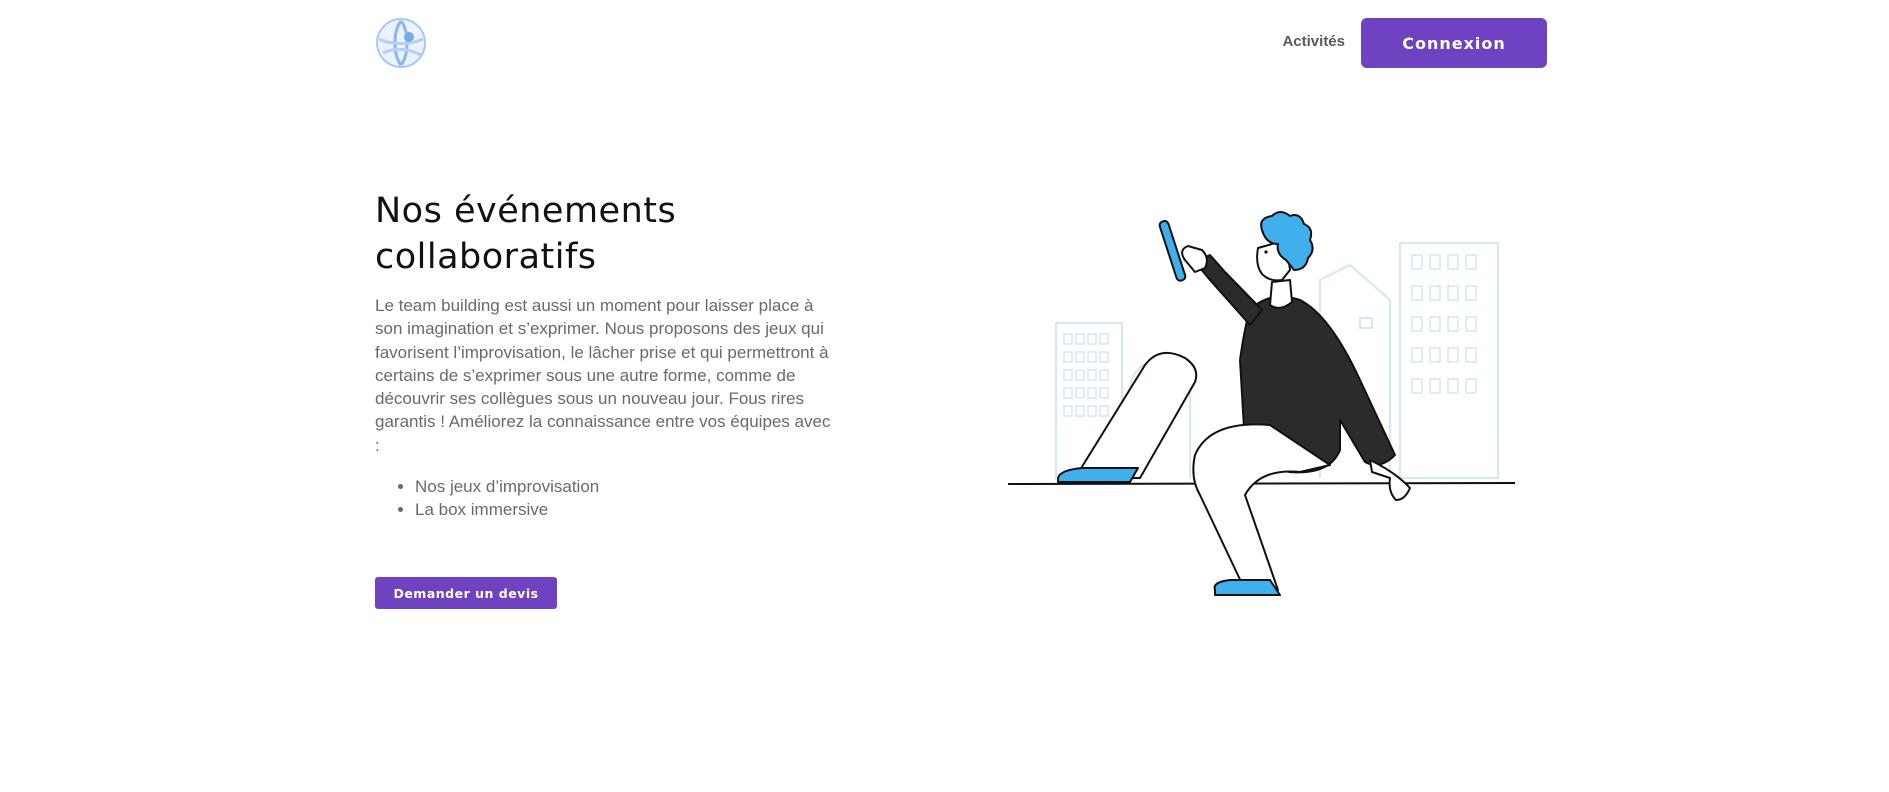 This screenshot has height=792, width=1889. Describe the element at coordinates (1313, 41) in the screenshot. I see `nav-link-activites: Activités` at that location.